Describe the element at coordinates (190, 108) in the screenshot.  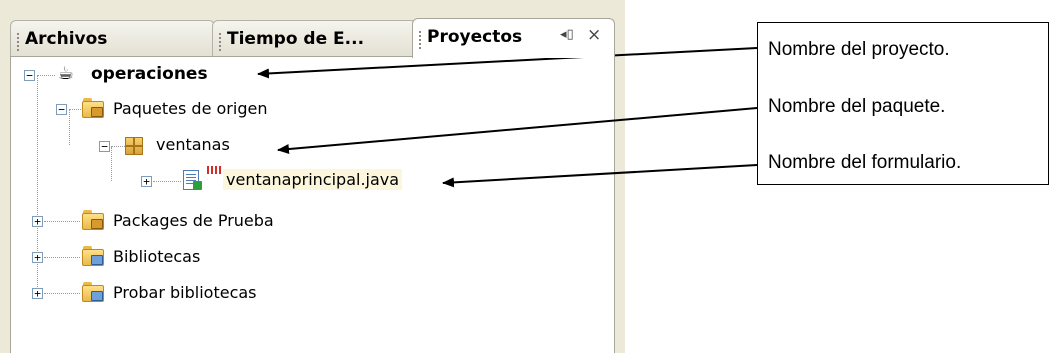
I see `source-packages-label: Paquetes de origen` at that location.